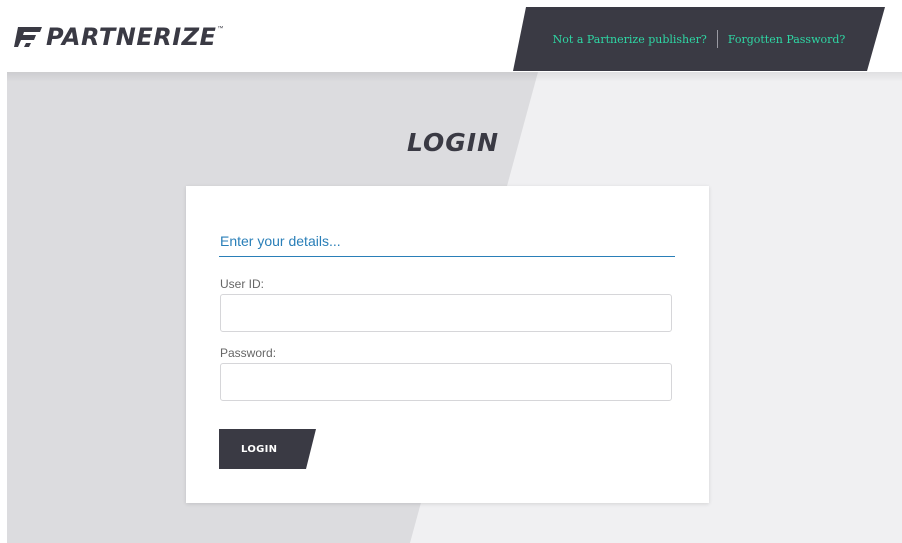 Image resolution: width=902 pixels, height=543 pixels. What do you see at coordinates (446, 313) in the screenshot?
I see `user-id-input` at bounding box center [446, 313].